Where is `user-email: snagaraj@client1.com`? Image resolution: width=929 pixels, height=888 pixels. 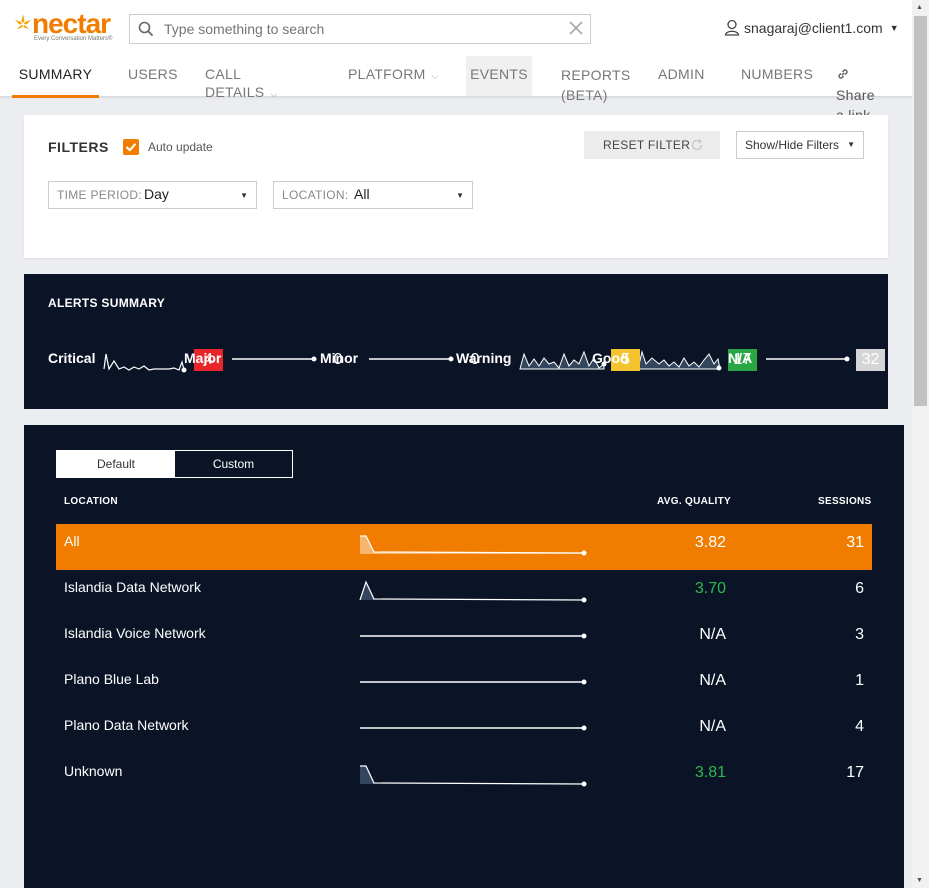 user-email: snagaraj@client1.com is located at coordinates (813, 27).